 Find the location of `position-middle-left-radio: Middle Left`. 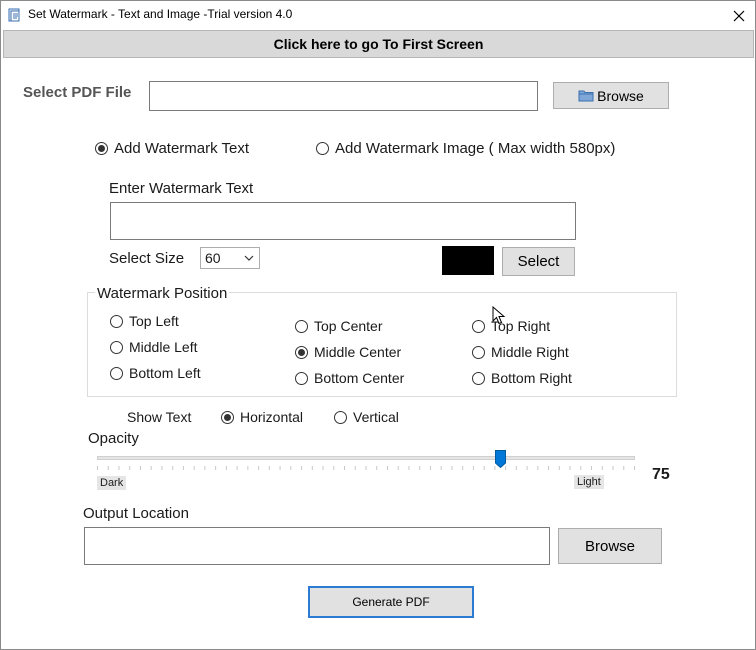

position-middle-left-radio: Middle Left is located at coordinates (153, 347).